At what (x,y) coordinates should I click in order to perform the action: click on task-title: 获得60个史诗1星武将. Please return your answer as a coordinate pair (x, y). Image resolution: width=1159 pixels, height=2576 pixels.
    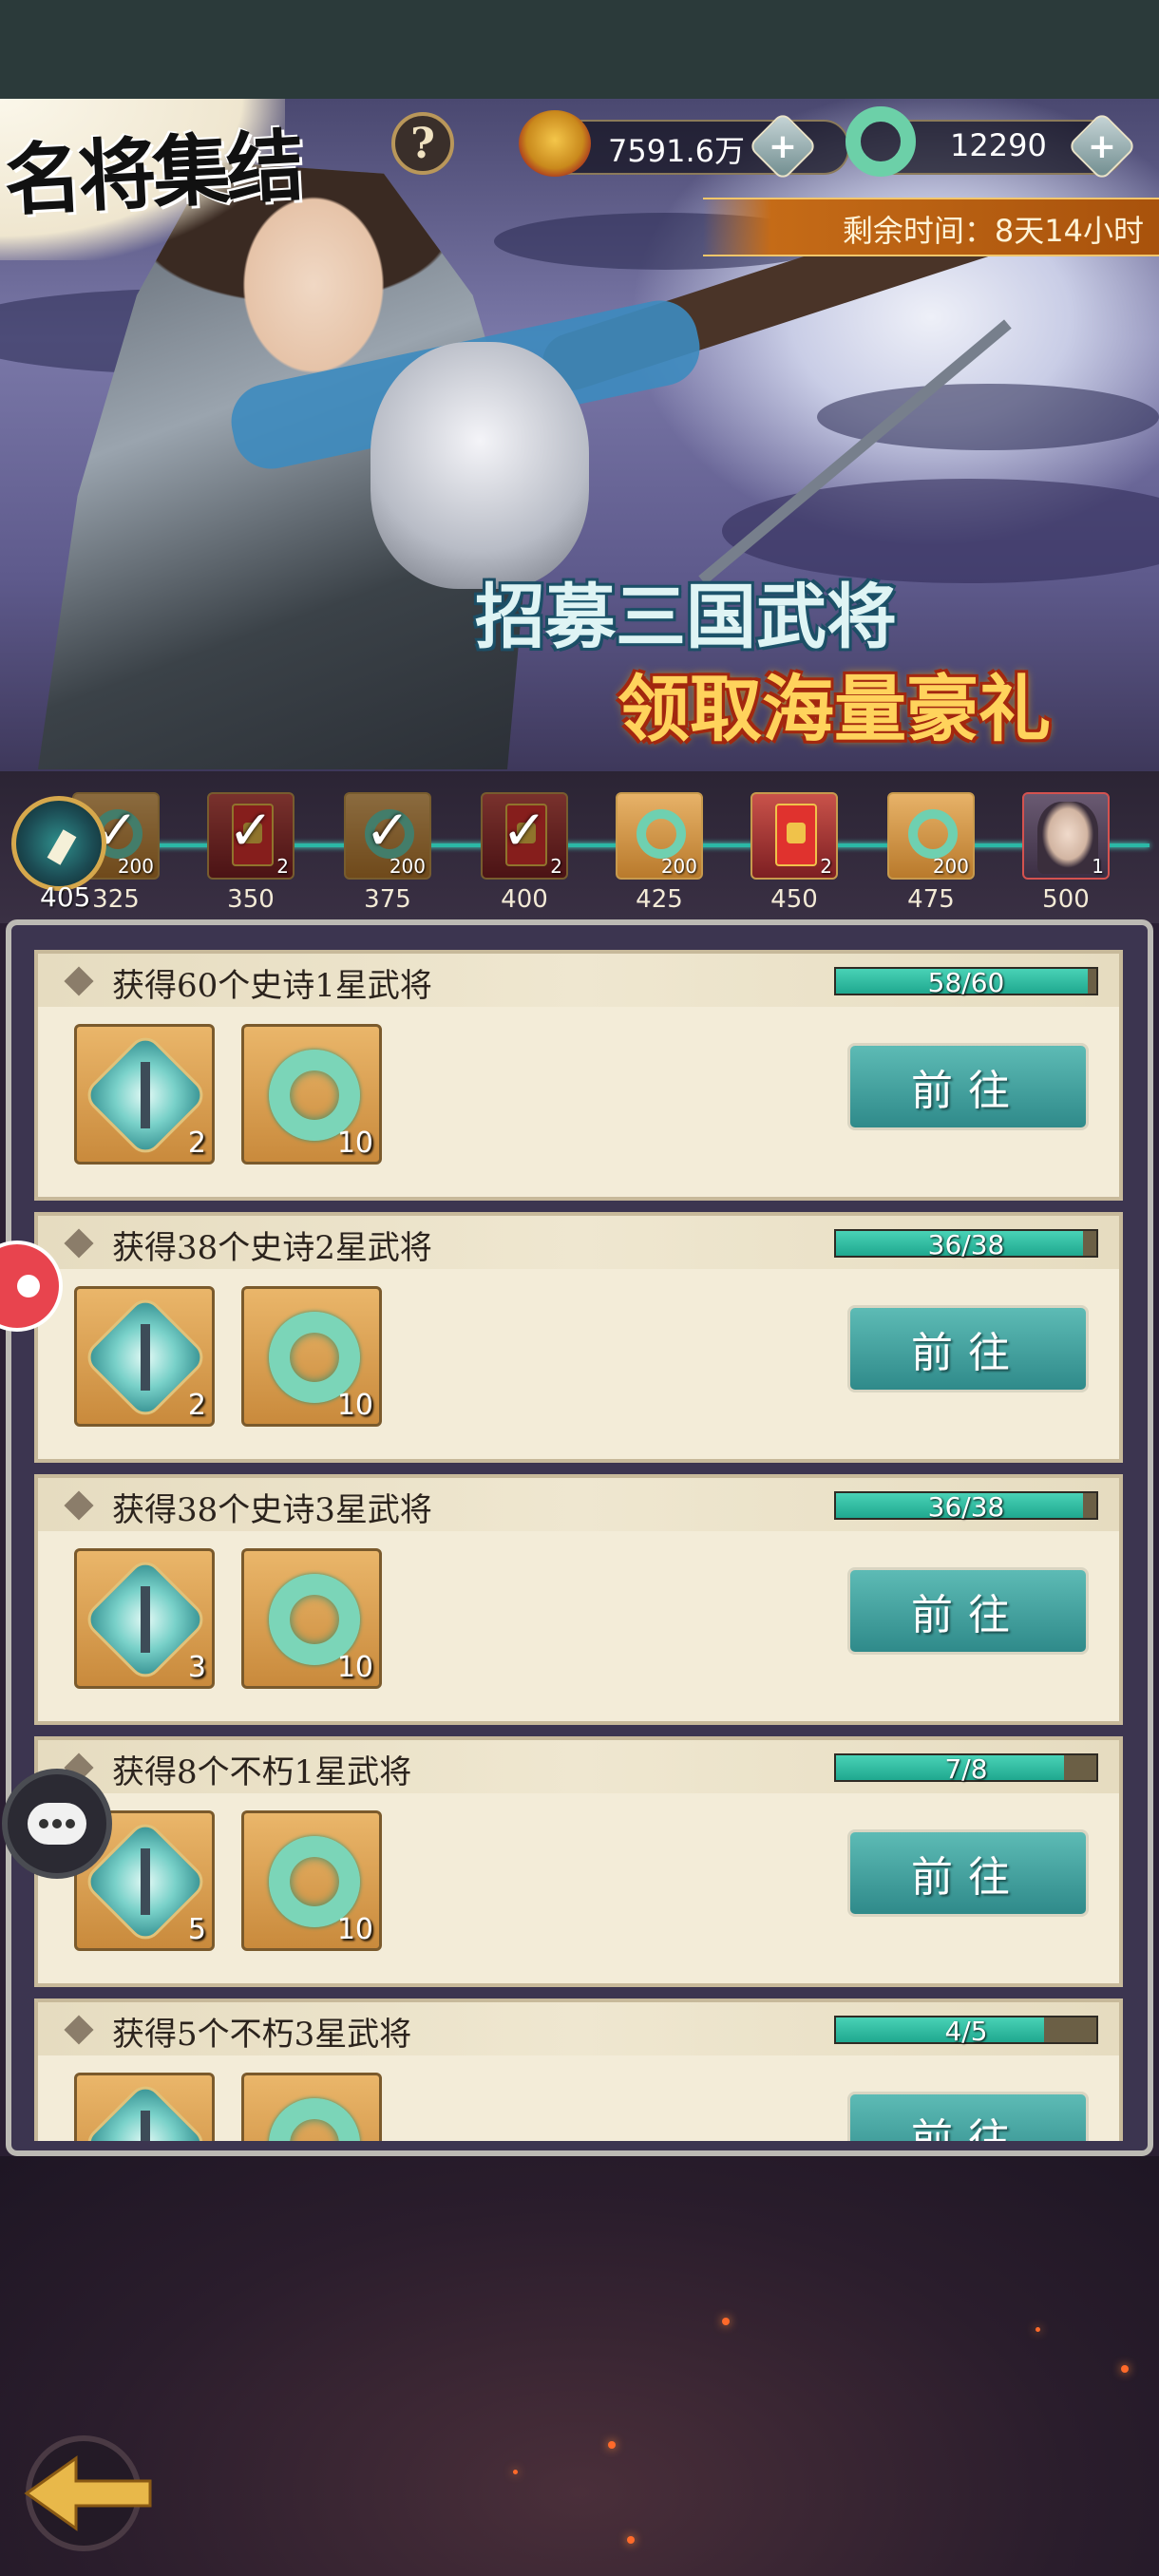
    Looking at the image, I should click on (272, 986).